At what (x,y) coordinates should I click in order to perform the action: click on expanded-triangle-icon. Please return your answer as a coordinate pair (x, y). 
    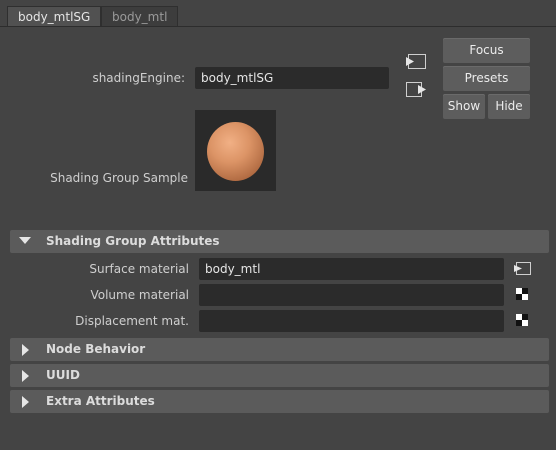
    Looking at the image, I should click on (25, 240).